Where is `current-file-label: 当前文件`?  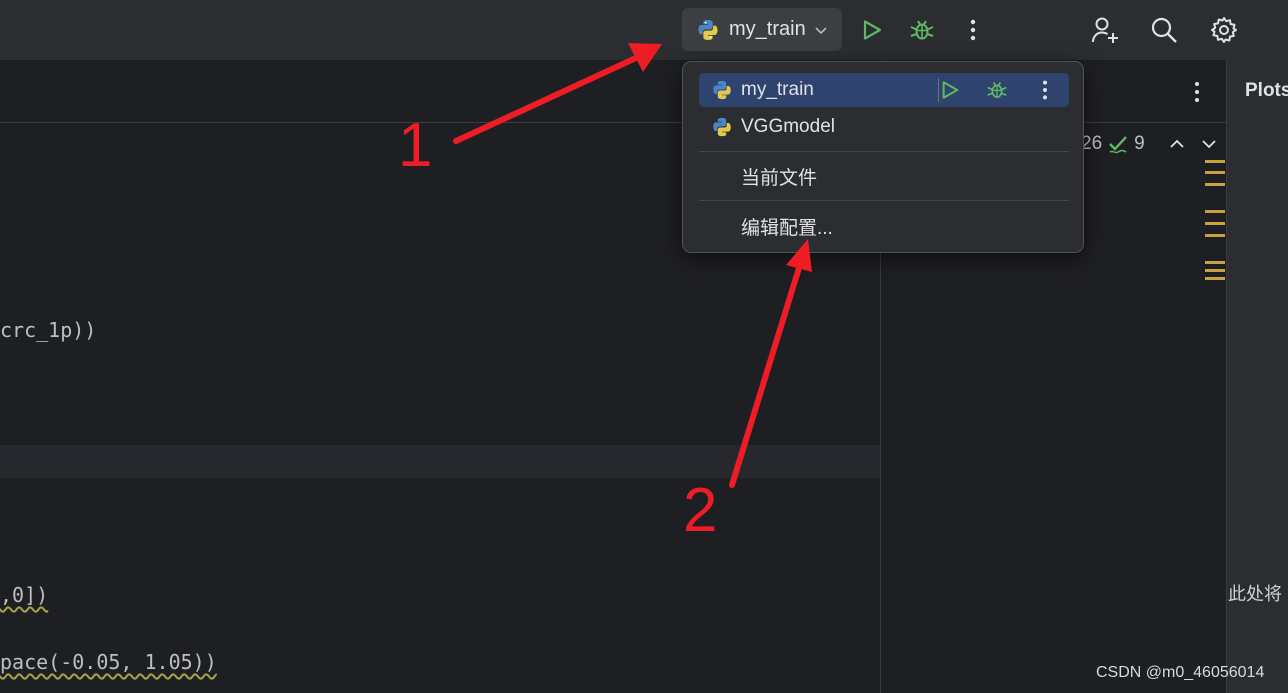
current-file-label: 当前文件 is located at coordinates (779, 178).